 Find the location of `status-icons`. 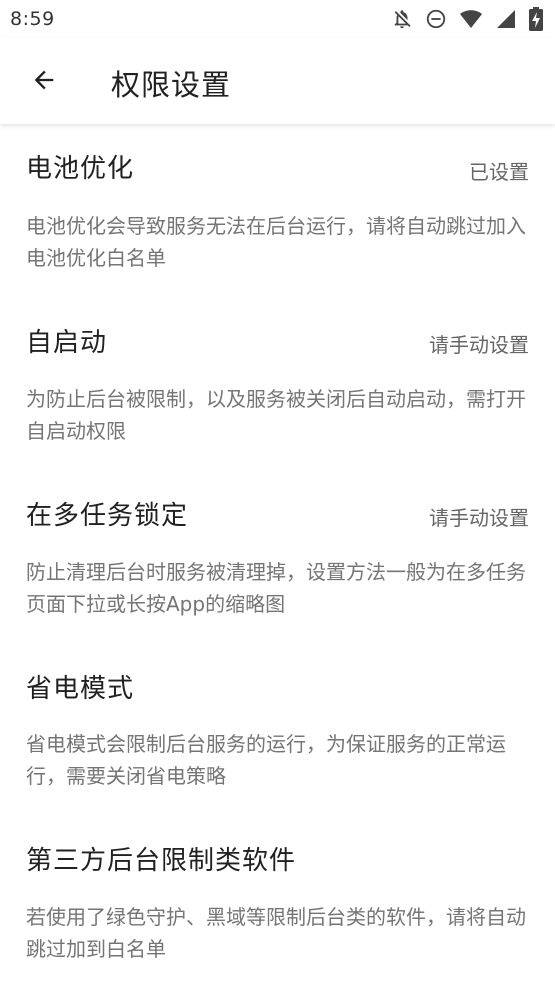

status-icons is located at coordinates (467, 19).